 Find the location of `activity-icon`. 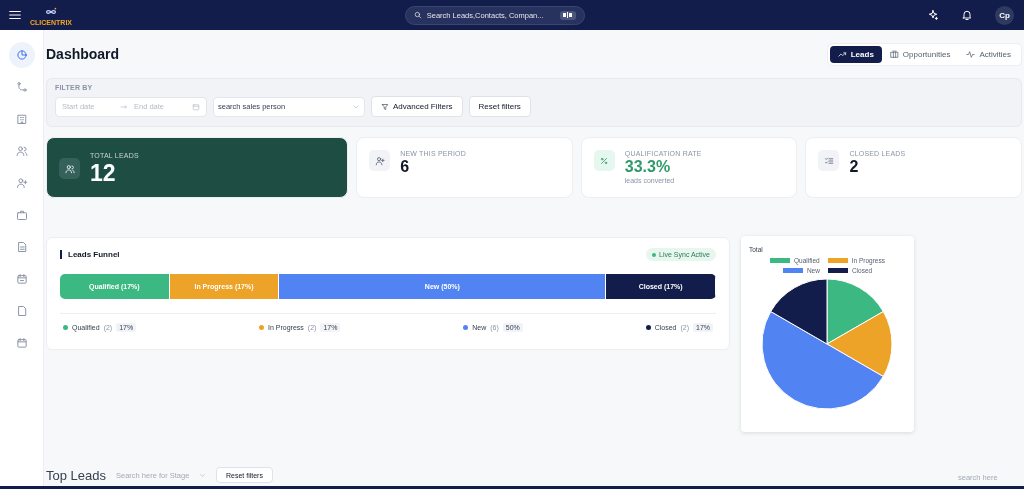

activity-icon is located at coordinates (971, 54).